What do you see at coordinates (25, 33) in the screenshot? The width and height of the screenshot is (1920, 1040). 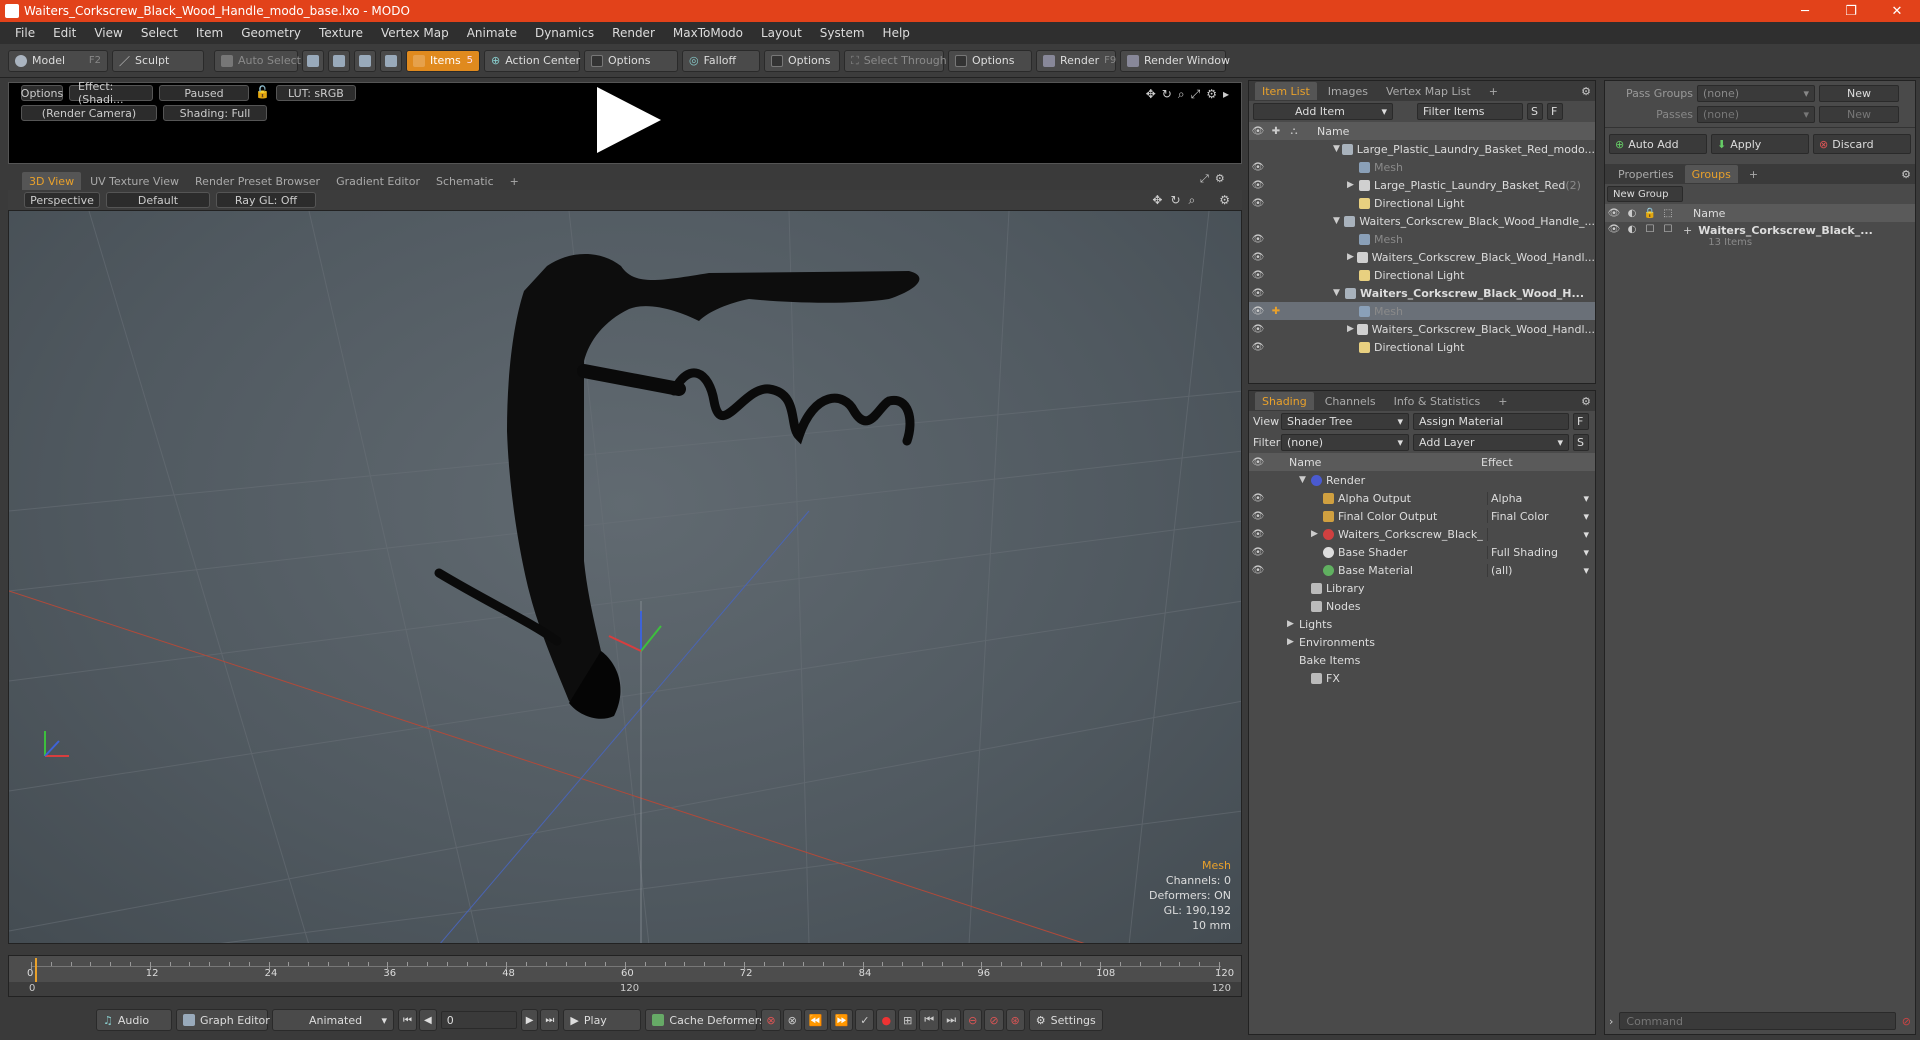 I see `menu-file: File` at bounding box center [25, 33].